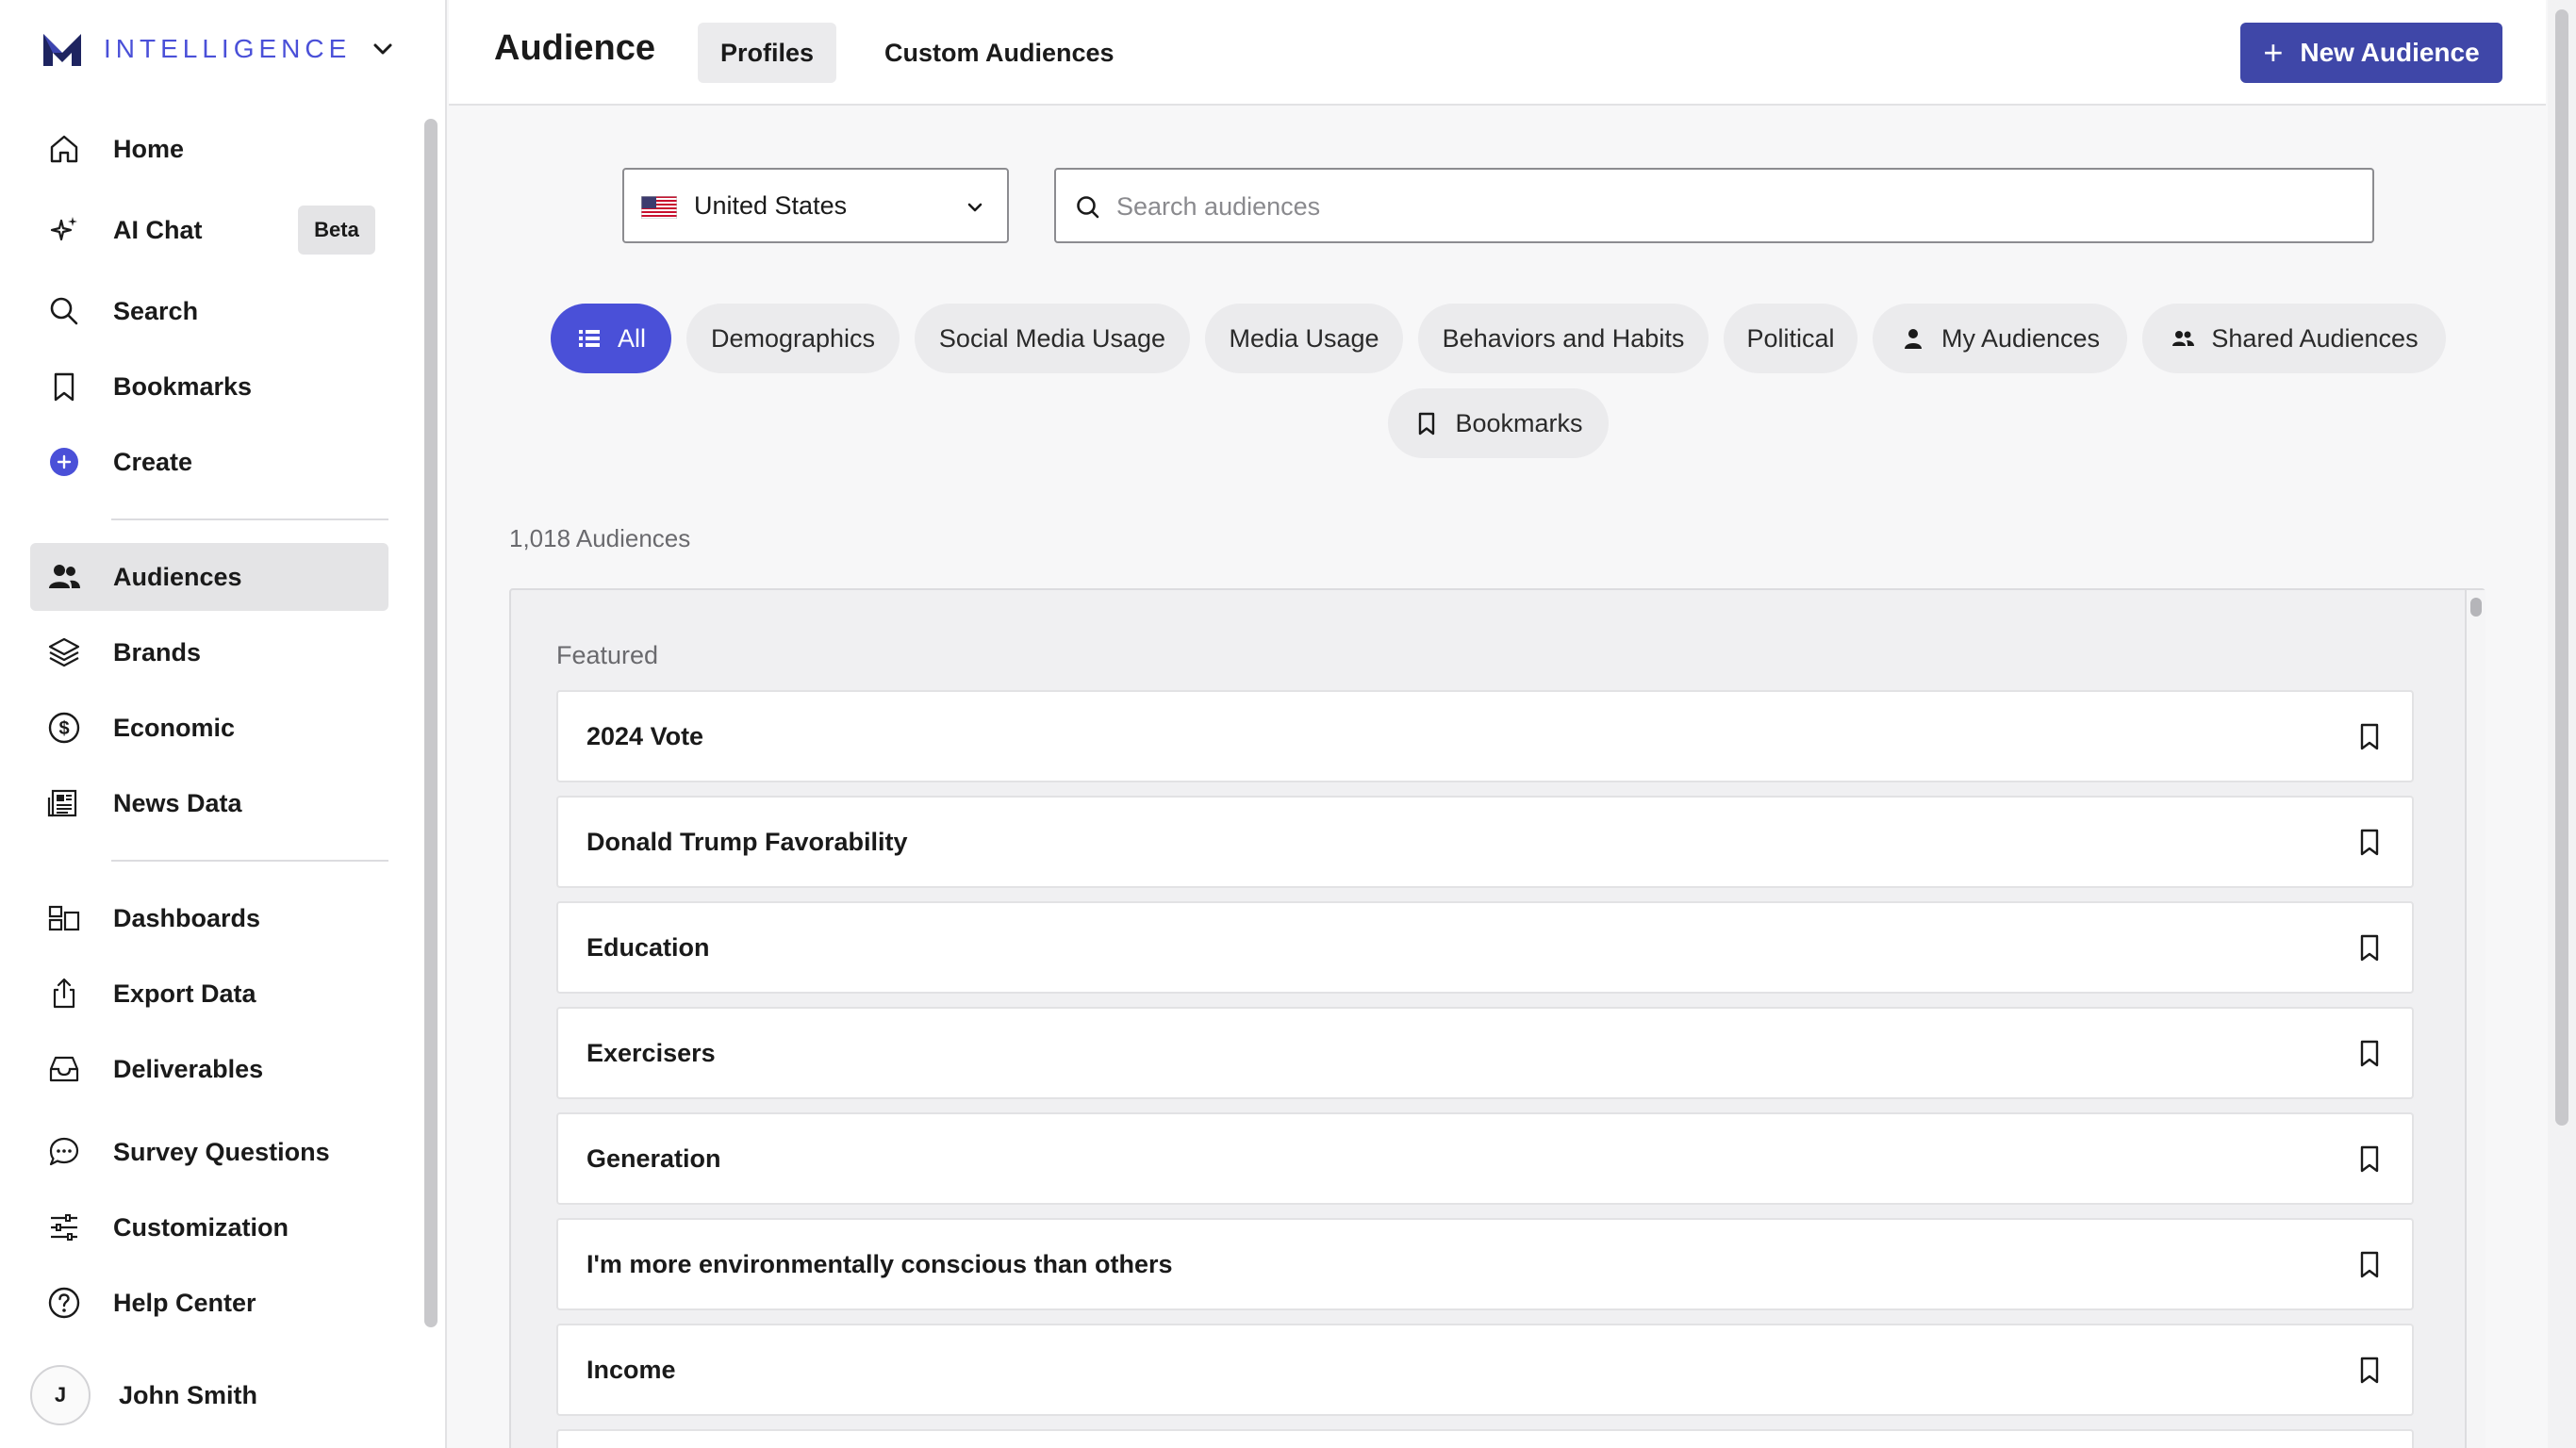 The image size is (2576, 1448). Describe the element at coordinates (183, 386) in the screenshot. I see `sidebar-item-label: Bookmarks` at that location.